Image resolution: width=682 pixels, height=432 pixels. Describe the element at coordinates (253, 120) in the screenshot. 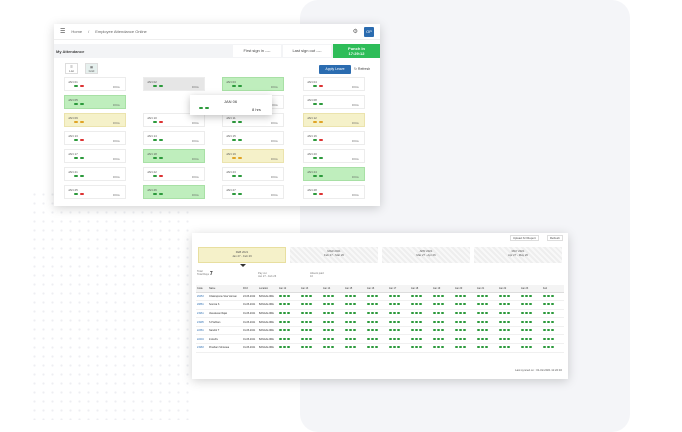

I see `calendar-day: JAN 11 0 hrs` at that location.